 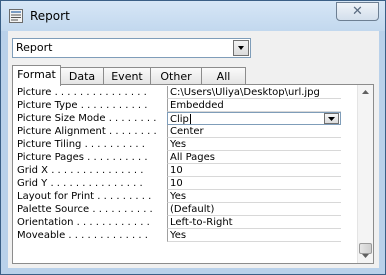 I want to click on tab-other: Other, so click(x=176, y=76).